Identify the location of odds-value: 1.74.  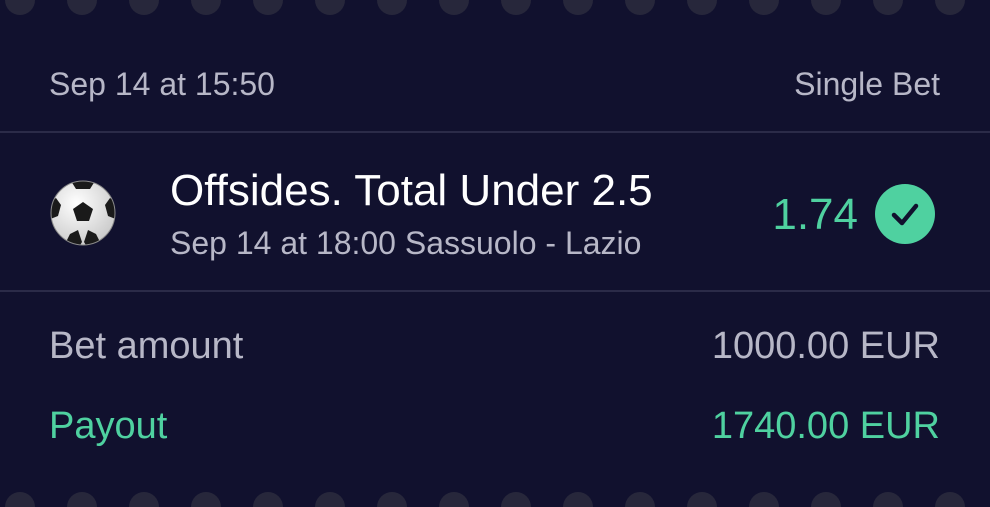
(815, 214).